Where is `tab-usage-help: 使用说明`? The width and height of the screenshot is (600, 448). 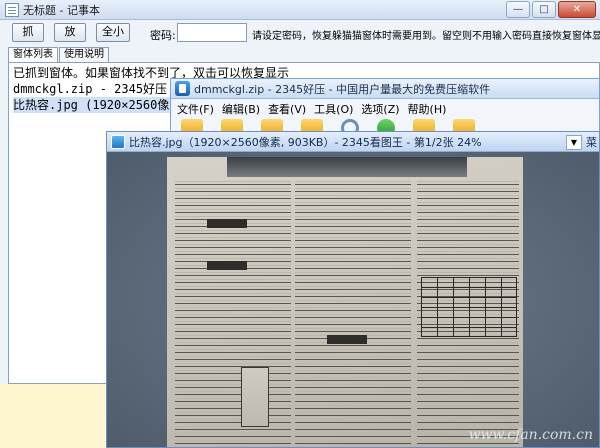 tab-usage-help: 使用说明 is located at coordinates (84, 55).